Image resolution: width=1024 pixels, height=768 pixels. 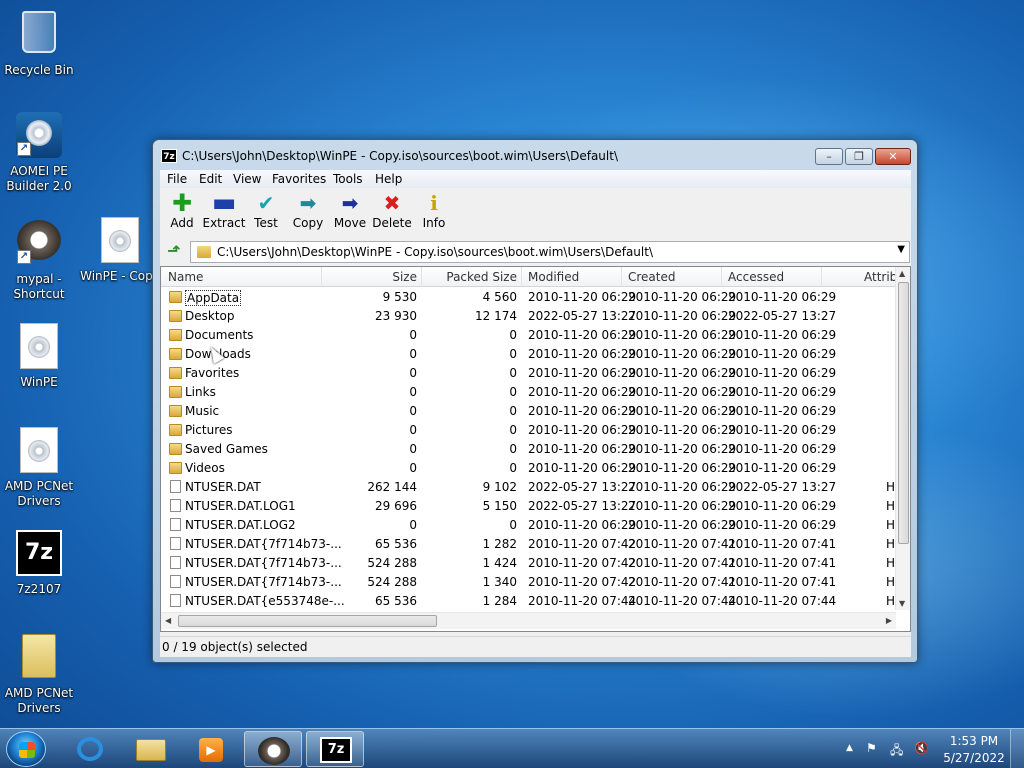 What do you see at coordinates (553, 277) in the screenshot?
I see `col-modified: Modified` at bounding box center [553, 277].